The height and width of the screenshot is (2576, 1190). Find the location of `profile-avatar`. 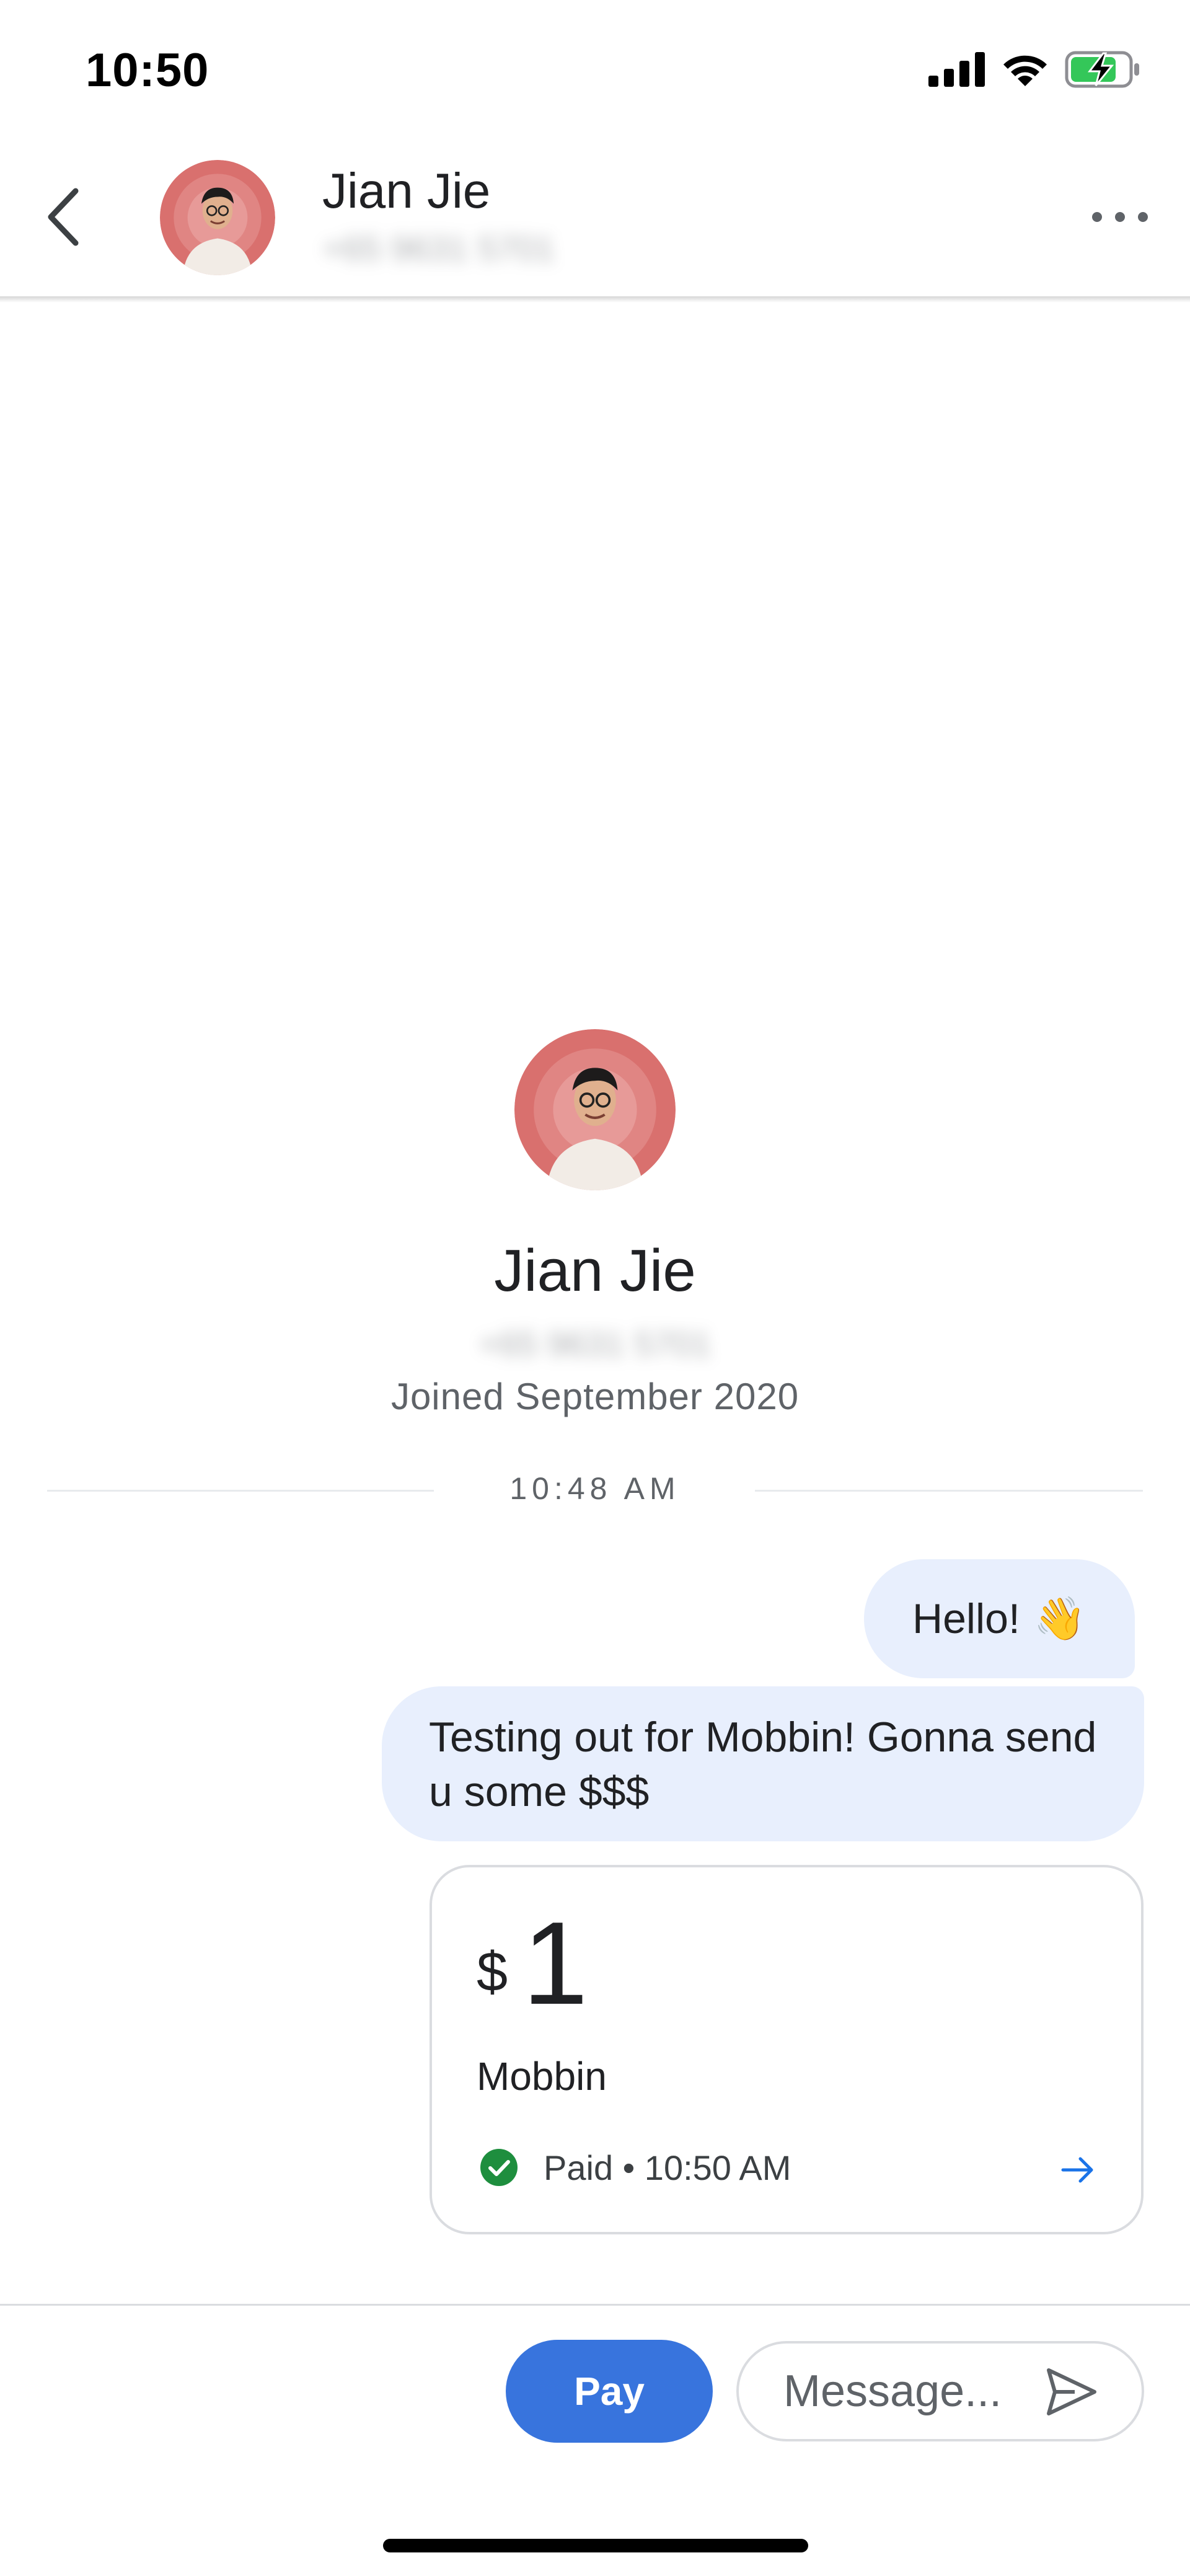

profile-avatar is located at coordinates (595, 1109).